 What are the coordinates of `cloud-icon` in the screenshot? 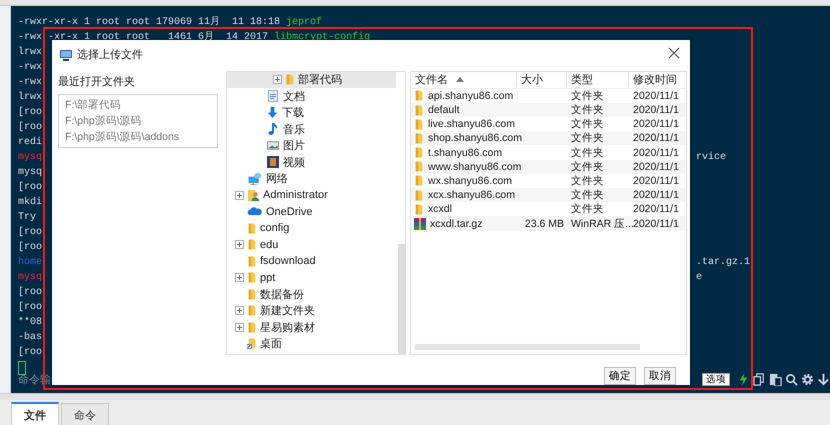 It's located at (255, 212).